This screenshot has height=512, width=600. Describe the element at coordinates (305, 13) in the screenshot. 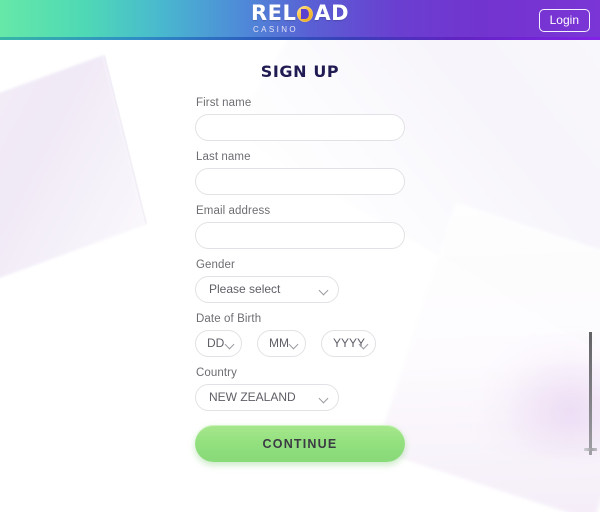

I see `gold-coin-icon` at that location.